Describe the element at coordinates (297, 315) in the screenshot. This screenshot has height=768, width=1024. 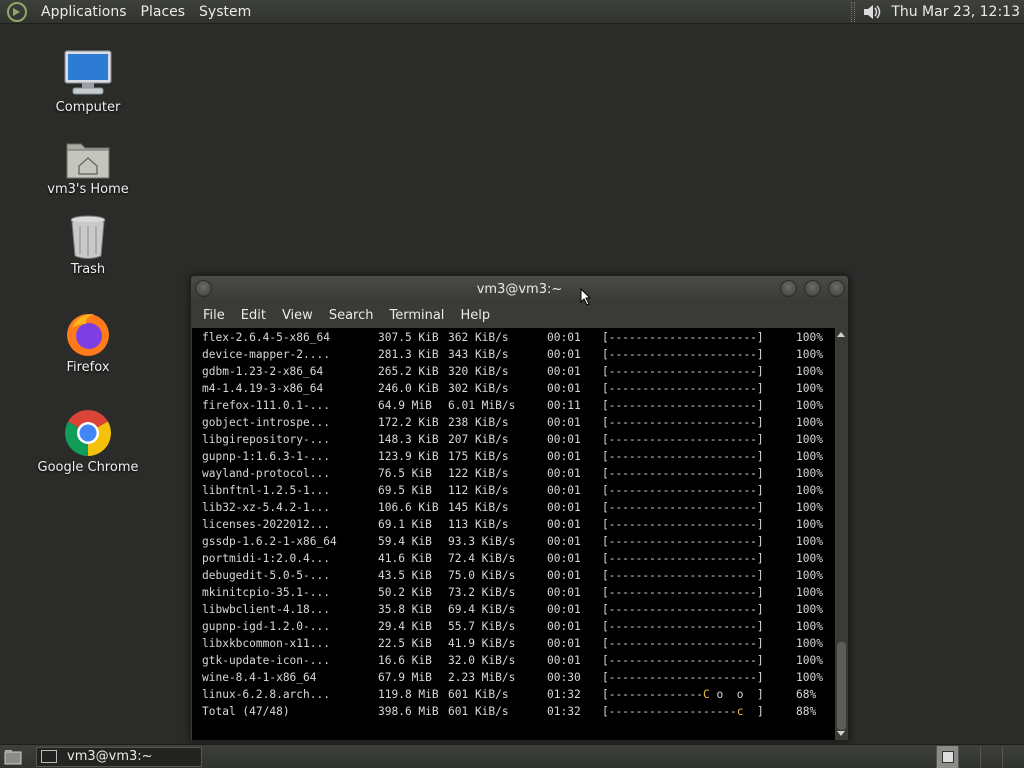
I see `menu-view: View` at that location.